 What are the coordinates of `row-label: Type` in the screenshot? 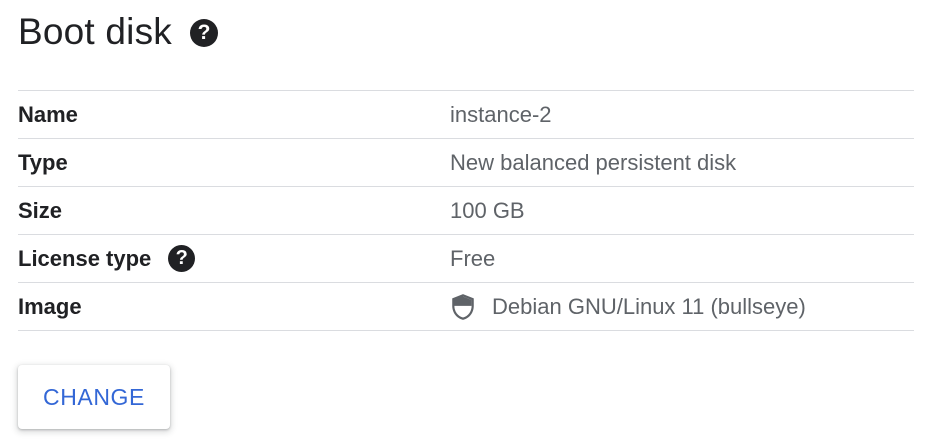 It's located at (43, 162).